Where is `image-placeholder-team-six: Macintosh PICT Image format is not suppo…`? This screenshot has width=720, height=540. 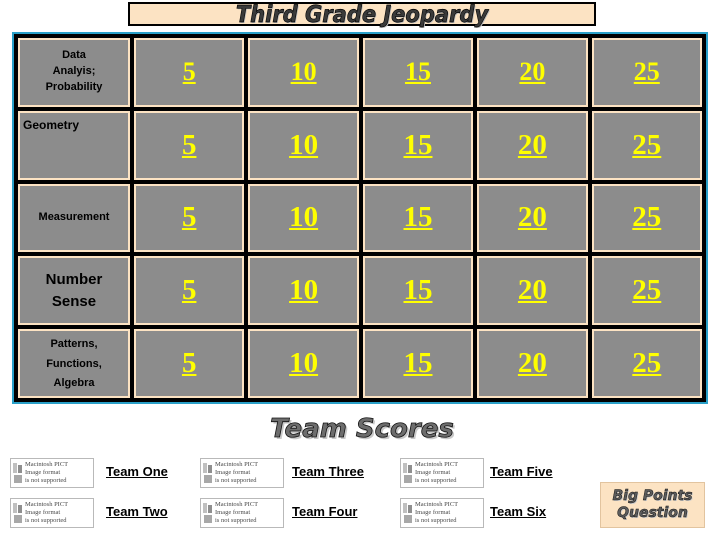
image-placeholder-team-six: Macintosh PICT Image format is not suppo… is located at coordinates (442, 513).